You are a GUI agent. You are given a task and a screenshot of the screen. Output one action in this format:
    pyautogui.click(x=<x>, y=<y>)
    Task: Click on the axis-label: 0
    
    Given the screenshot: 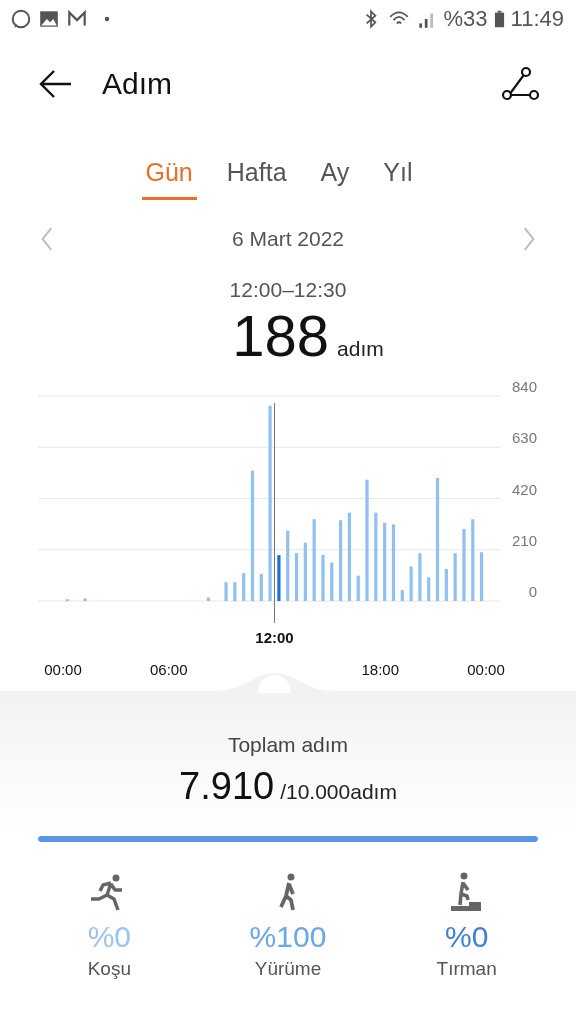 What is the action you would take?
    pyautogui.click(x=532, y=591)
    